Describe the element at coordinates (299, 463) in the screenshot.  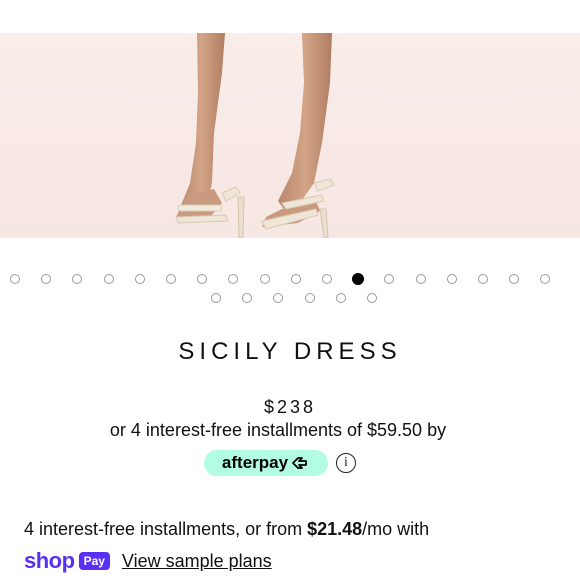
I see `afterpay-arrows-icon` at that location.